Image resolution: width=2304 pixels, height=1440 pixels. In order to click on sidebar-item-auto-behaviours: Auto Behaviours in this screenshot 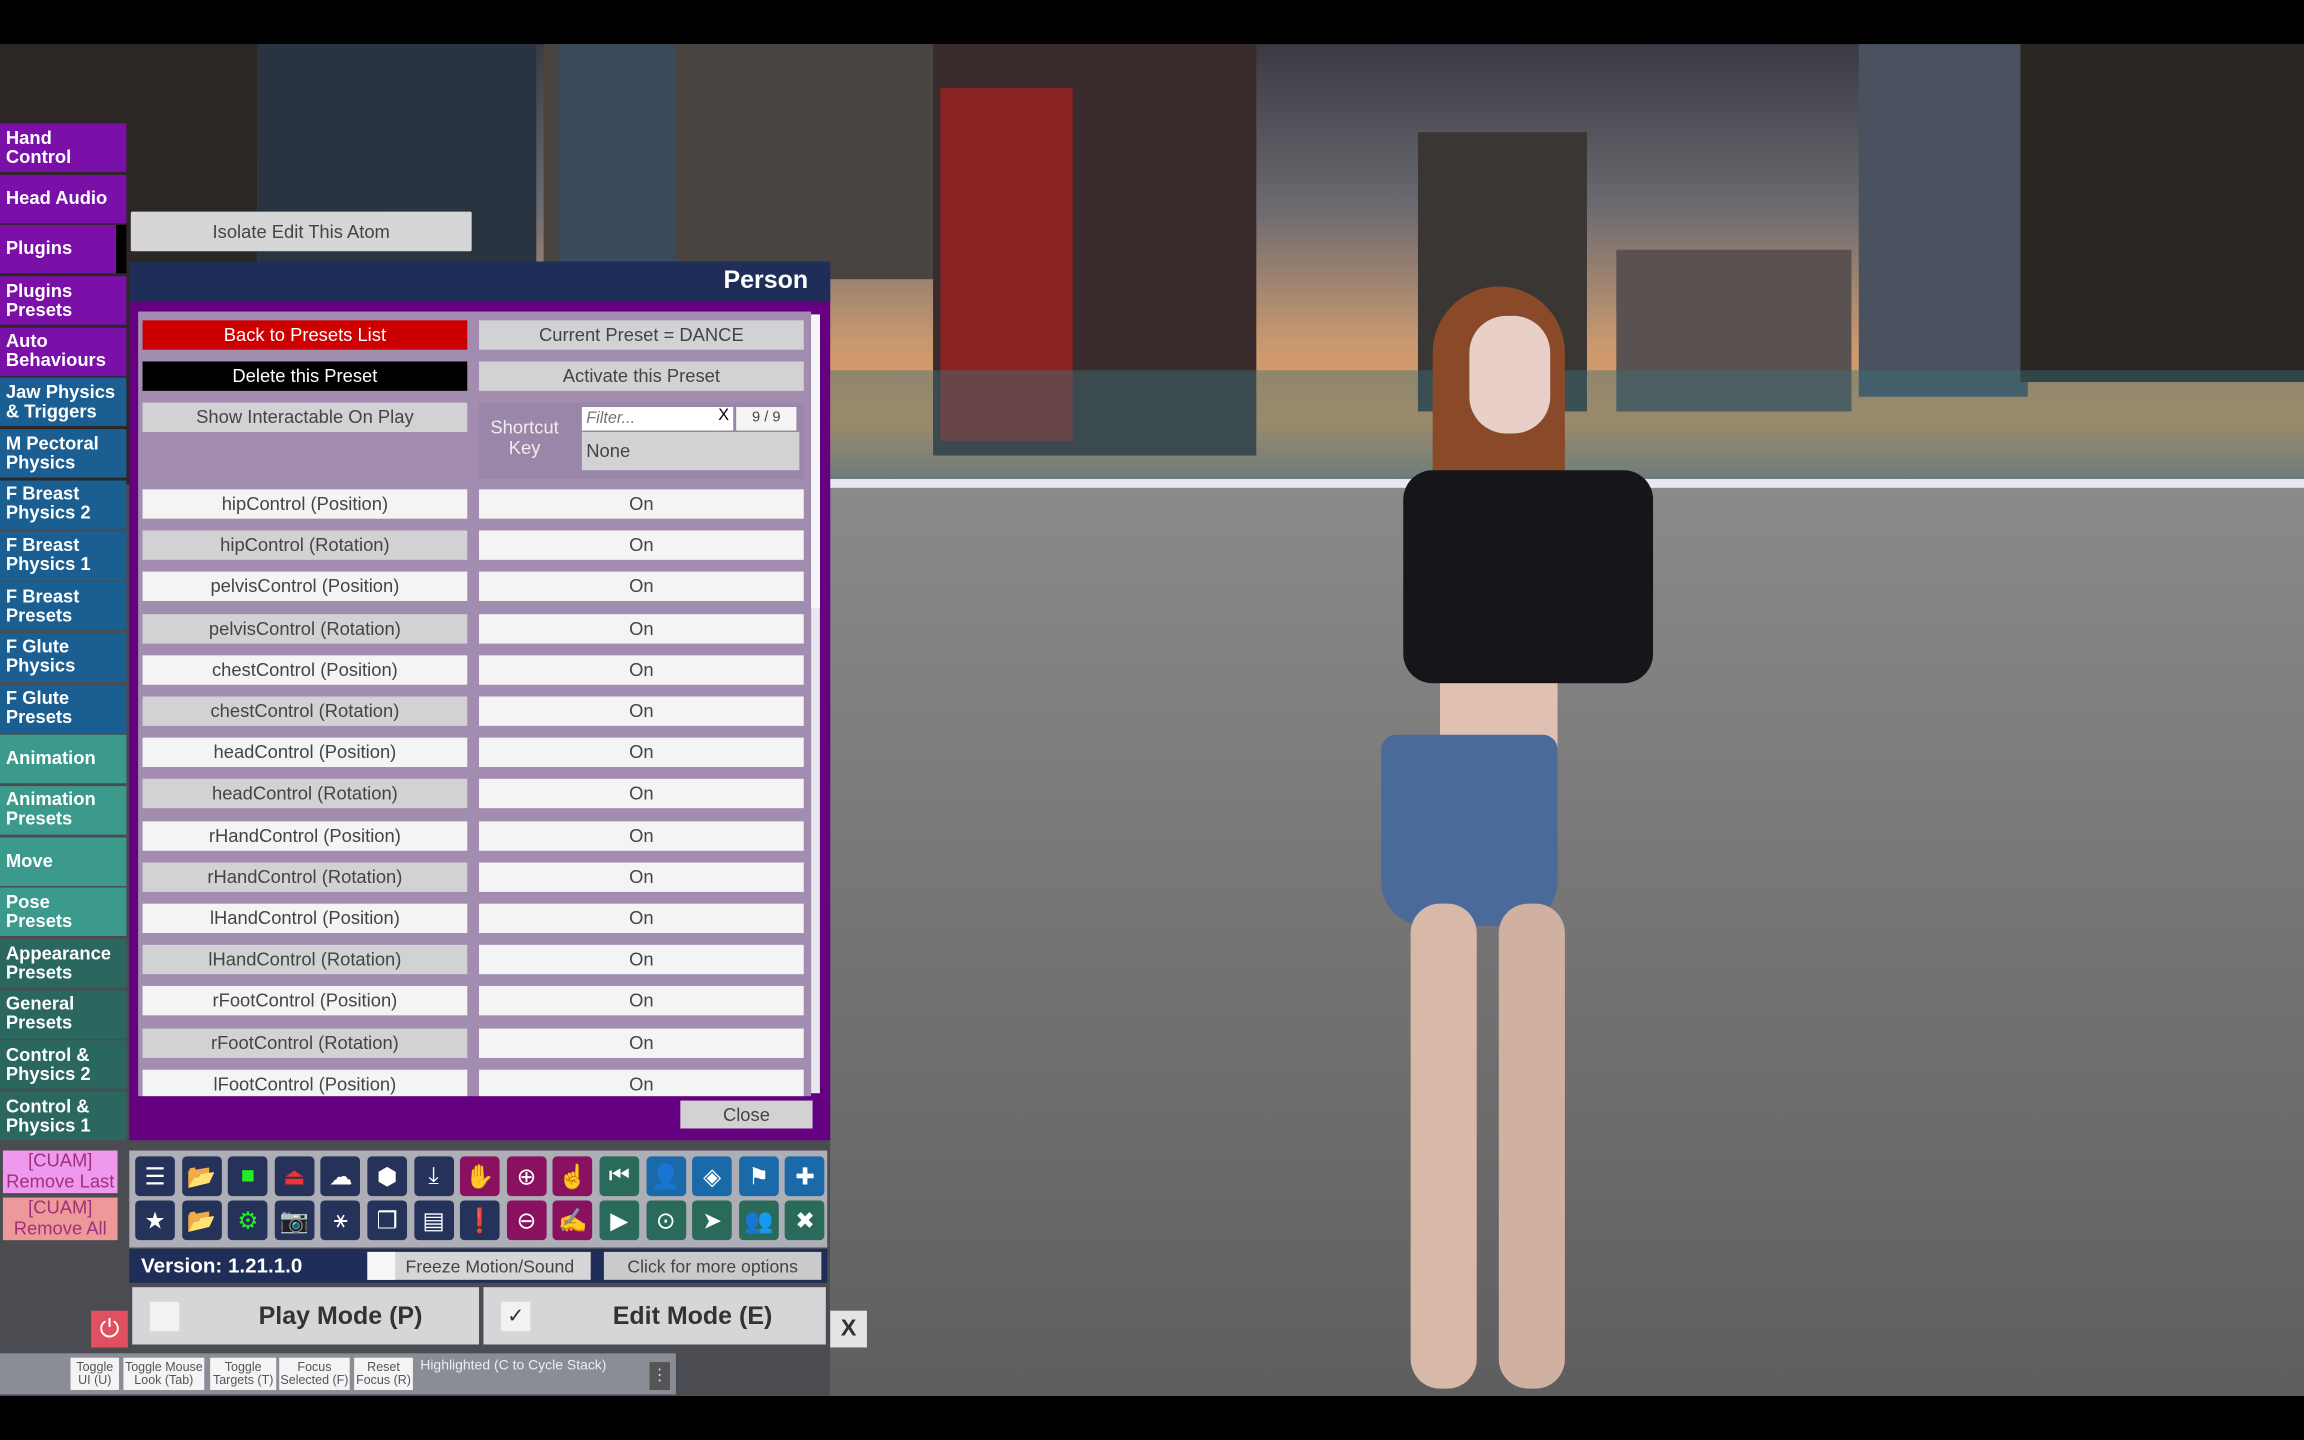, I will do `click(63, 351)`.